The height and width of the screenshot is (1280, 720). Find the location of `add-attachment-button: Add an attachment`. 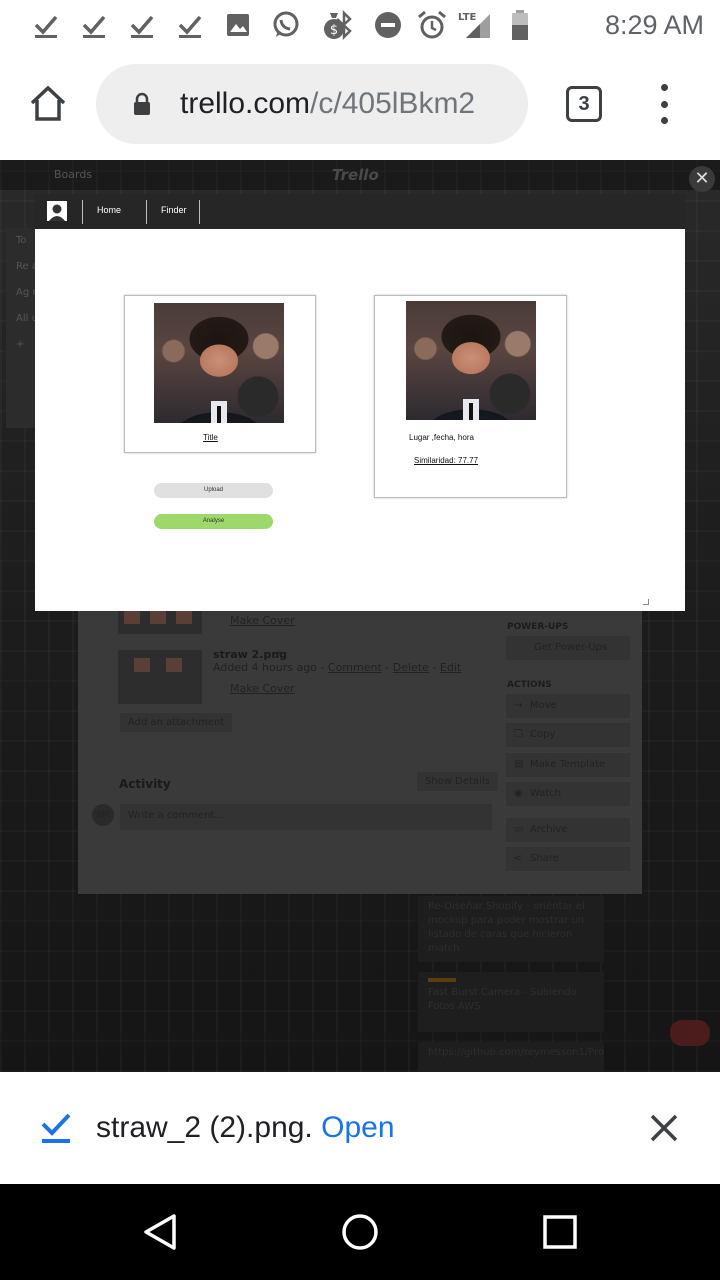

add-attachment-button: Add an attachment is located at coordinates (176, 722).